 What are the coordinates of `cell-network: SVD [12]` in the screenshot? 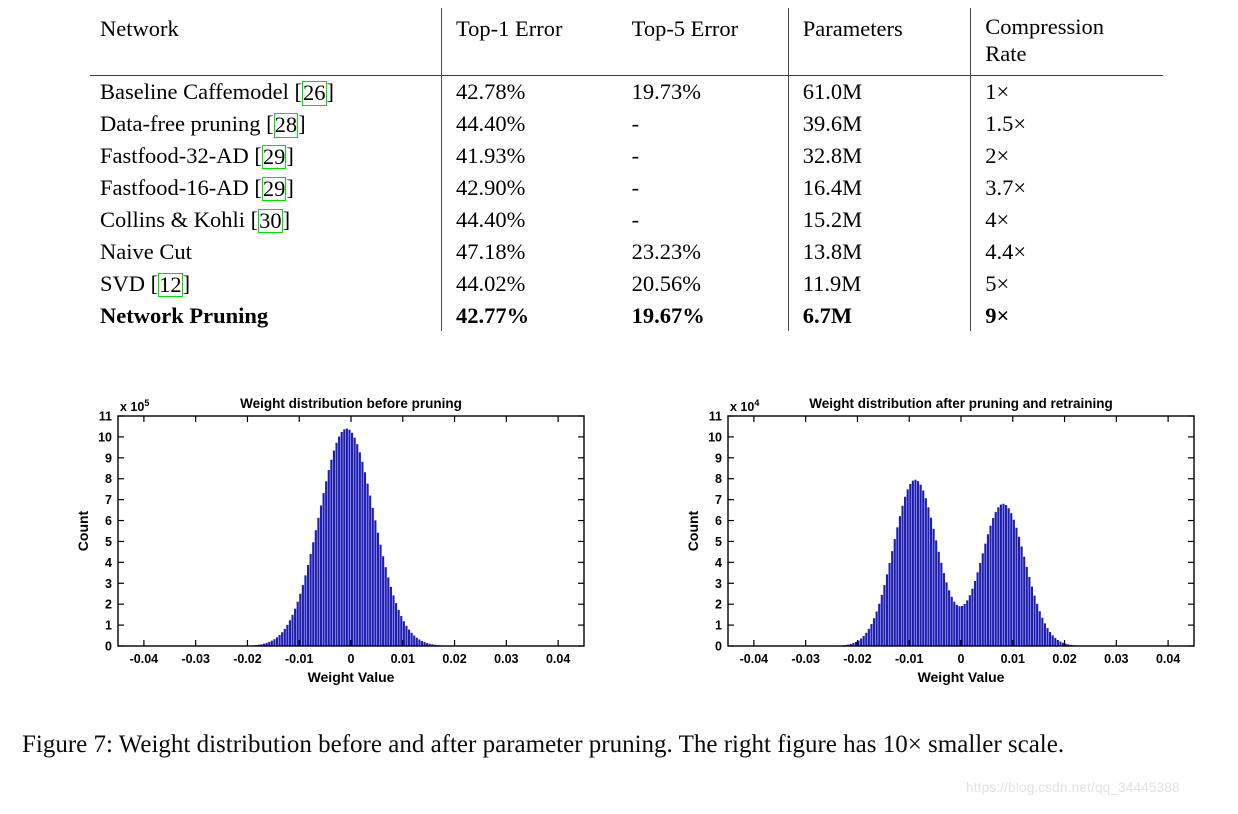 It's located at (145, 284).